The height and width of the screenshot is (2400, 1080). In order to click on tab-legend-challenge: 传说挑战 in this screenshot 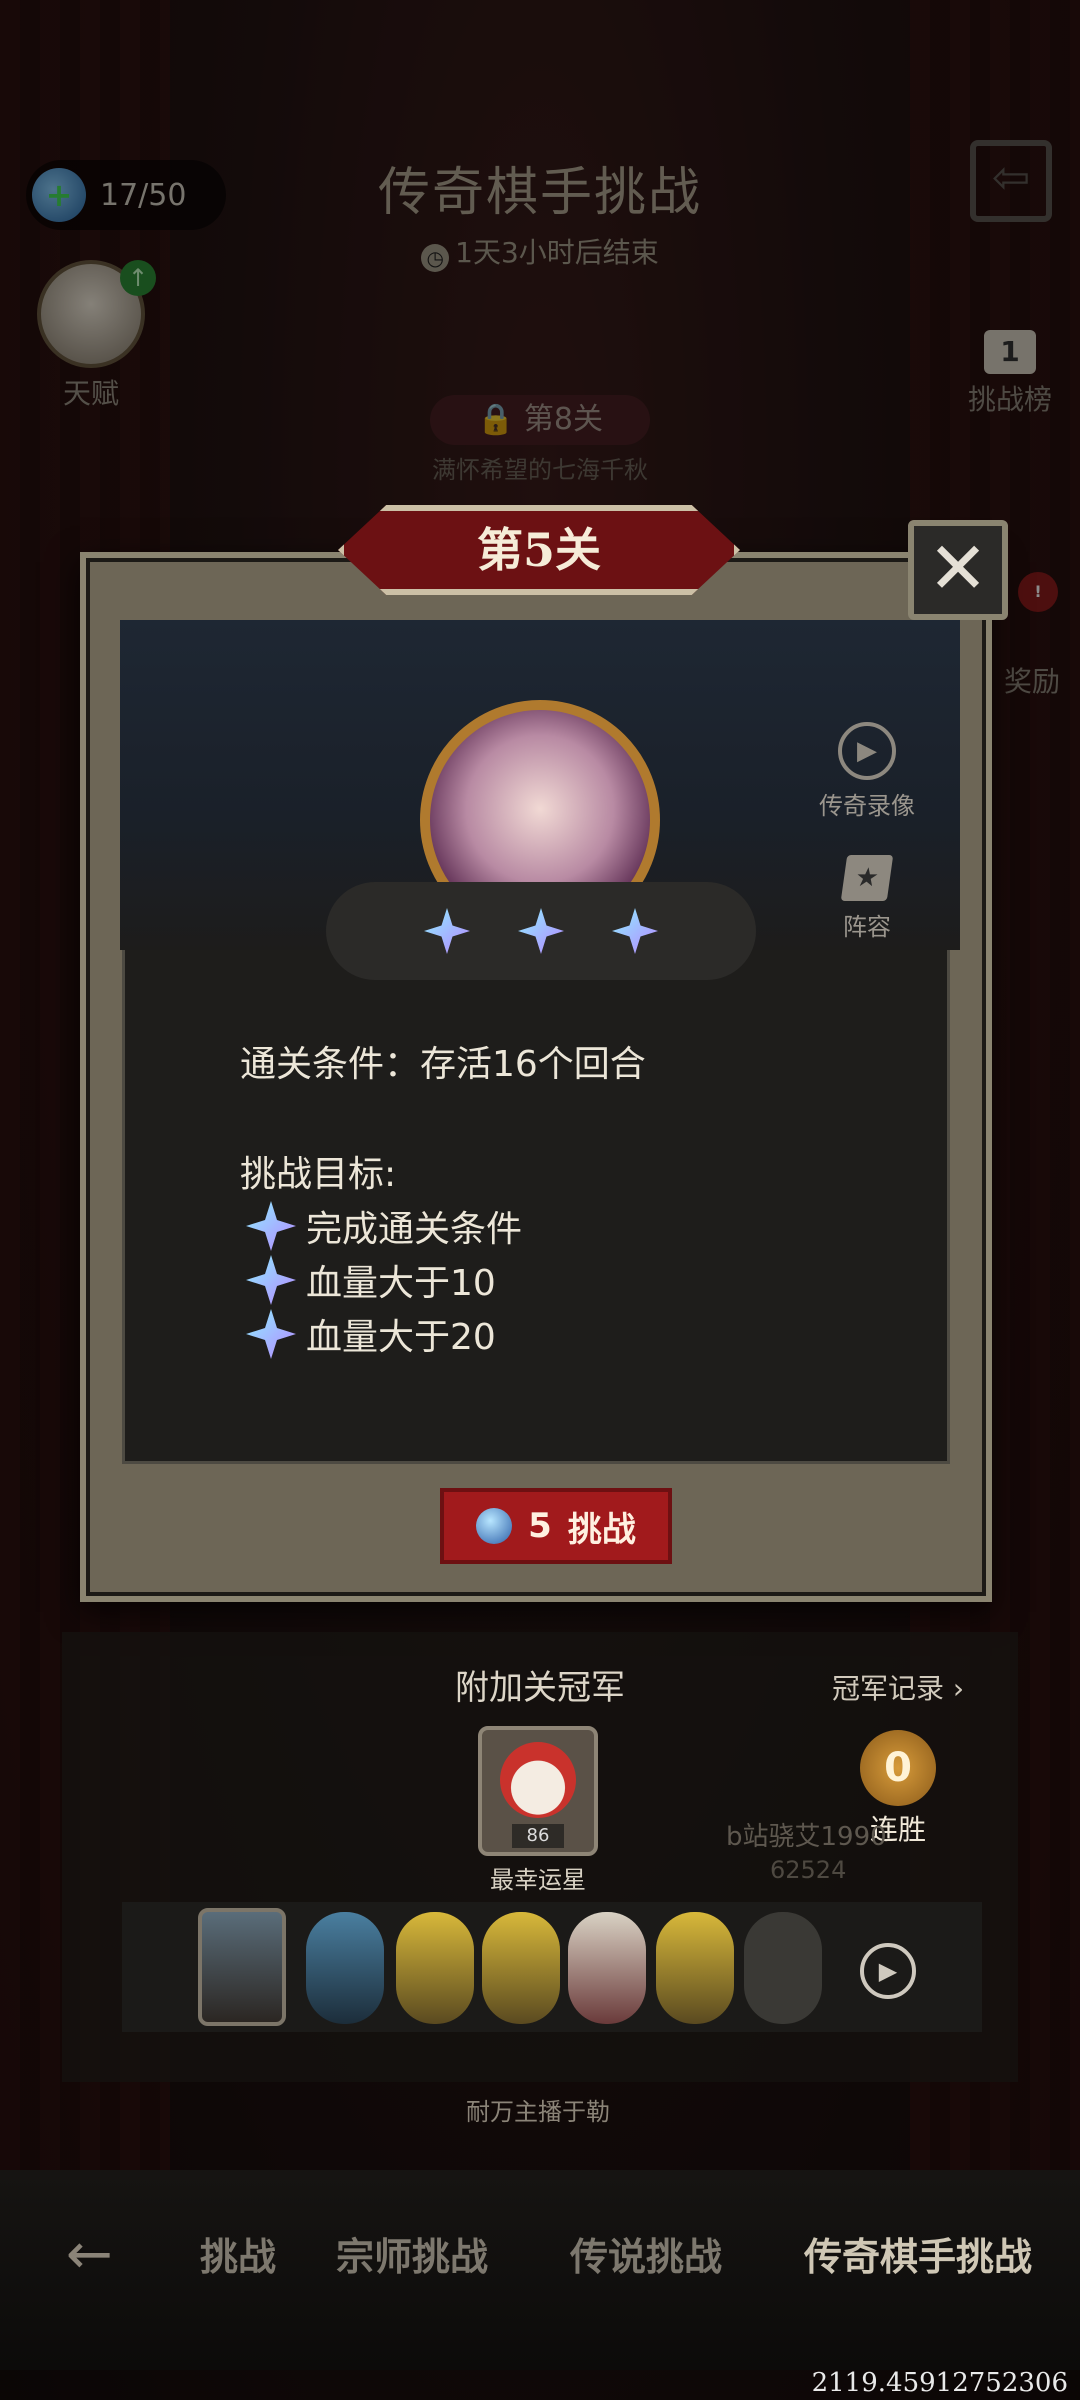, I will do `click(646, 2253)`.